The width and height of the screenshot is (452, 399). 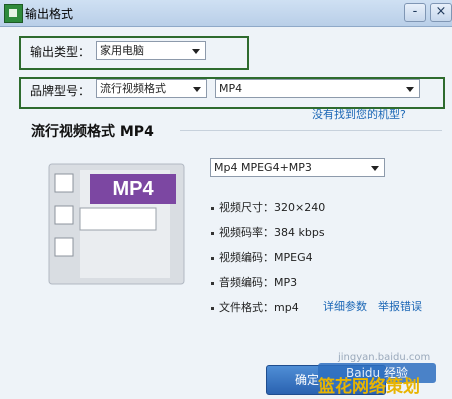 I want to click on report-error-link: 举报错误, so click(x=400, y=306).